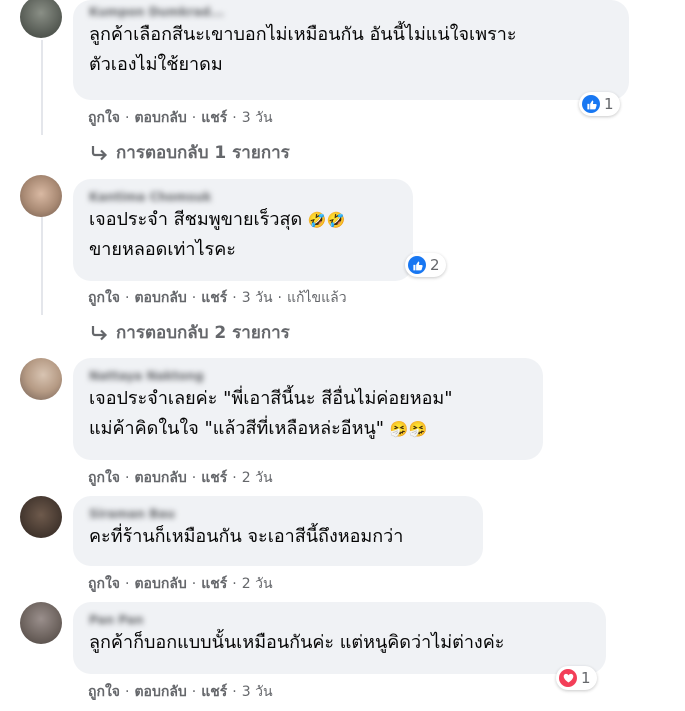 The image size is (685, 711). I want to click on sneezing-emoji-icon: 🤧🤧, so click(408, 429).